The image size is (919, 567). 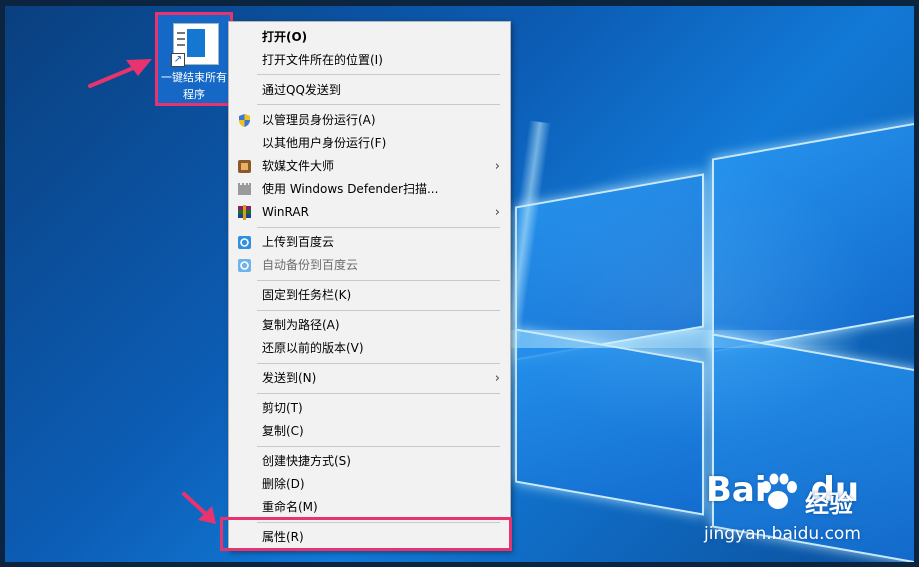 What do you see at coordinates (369, 408) in the screenshot?
I see `menu-item-cut: 剪切(T)` at bounding box center [369, 408].